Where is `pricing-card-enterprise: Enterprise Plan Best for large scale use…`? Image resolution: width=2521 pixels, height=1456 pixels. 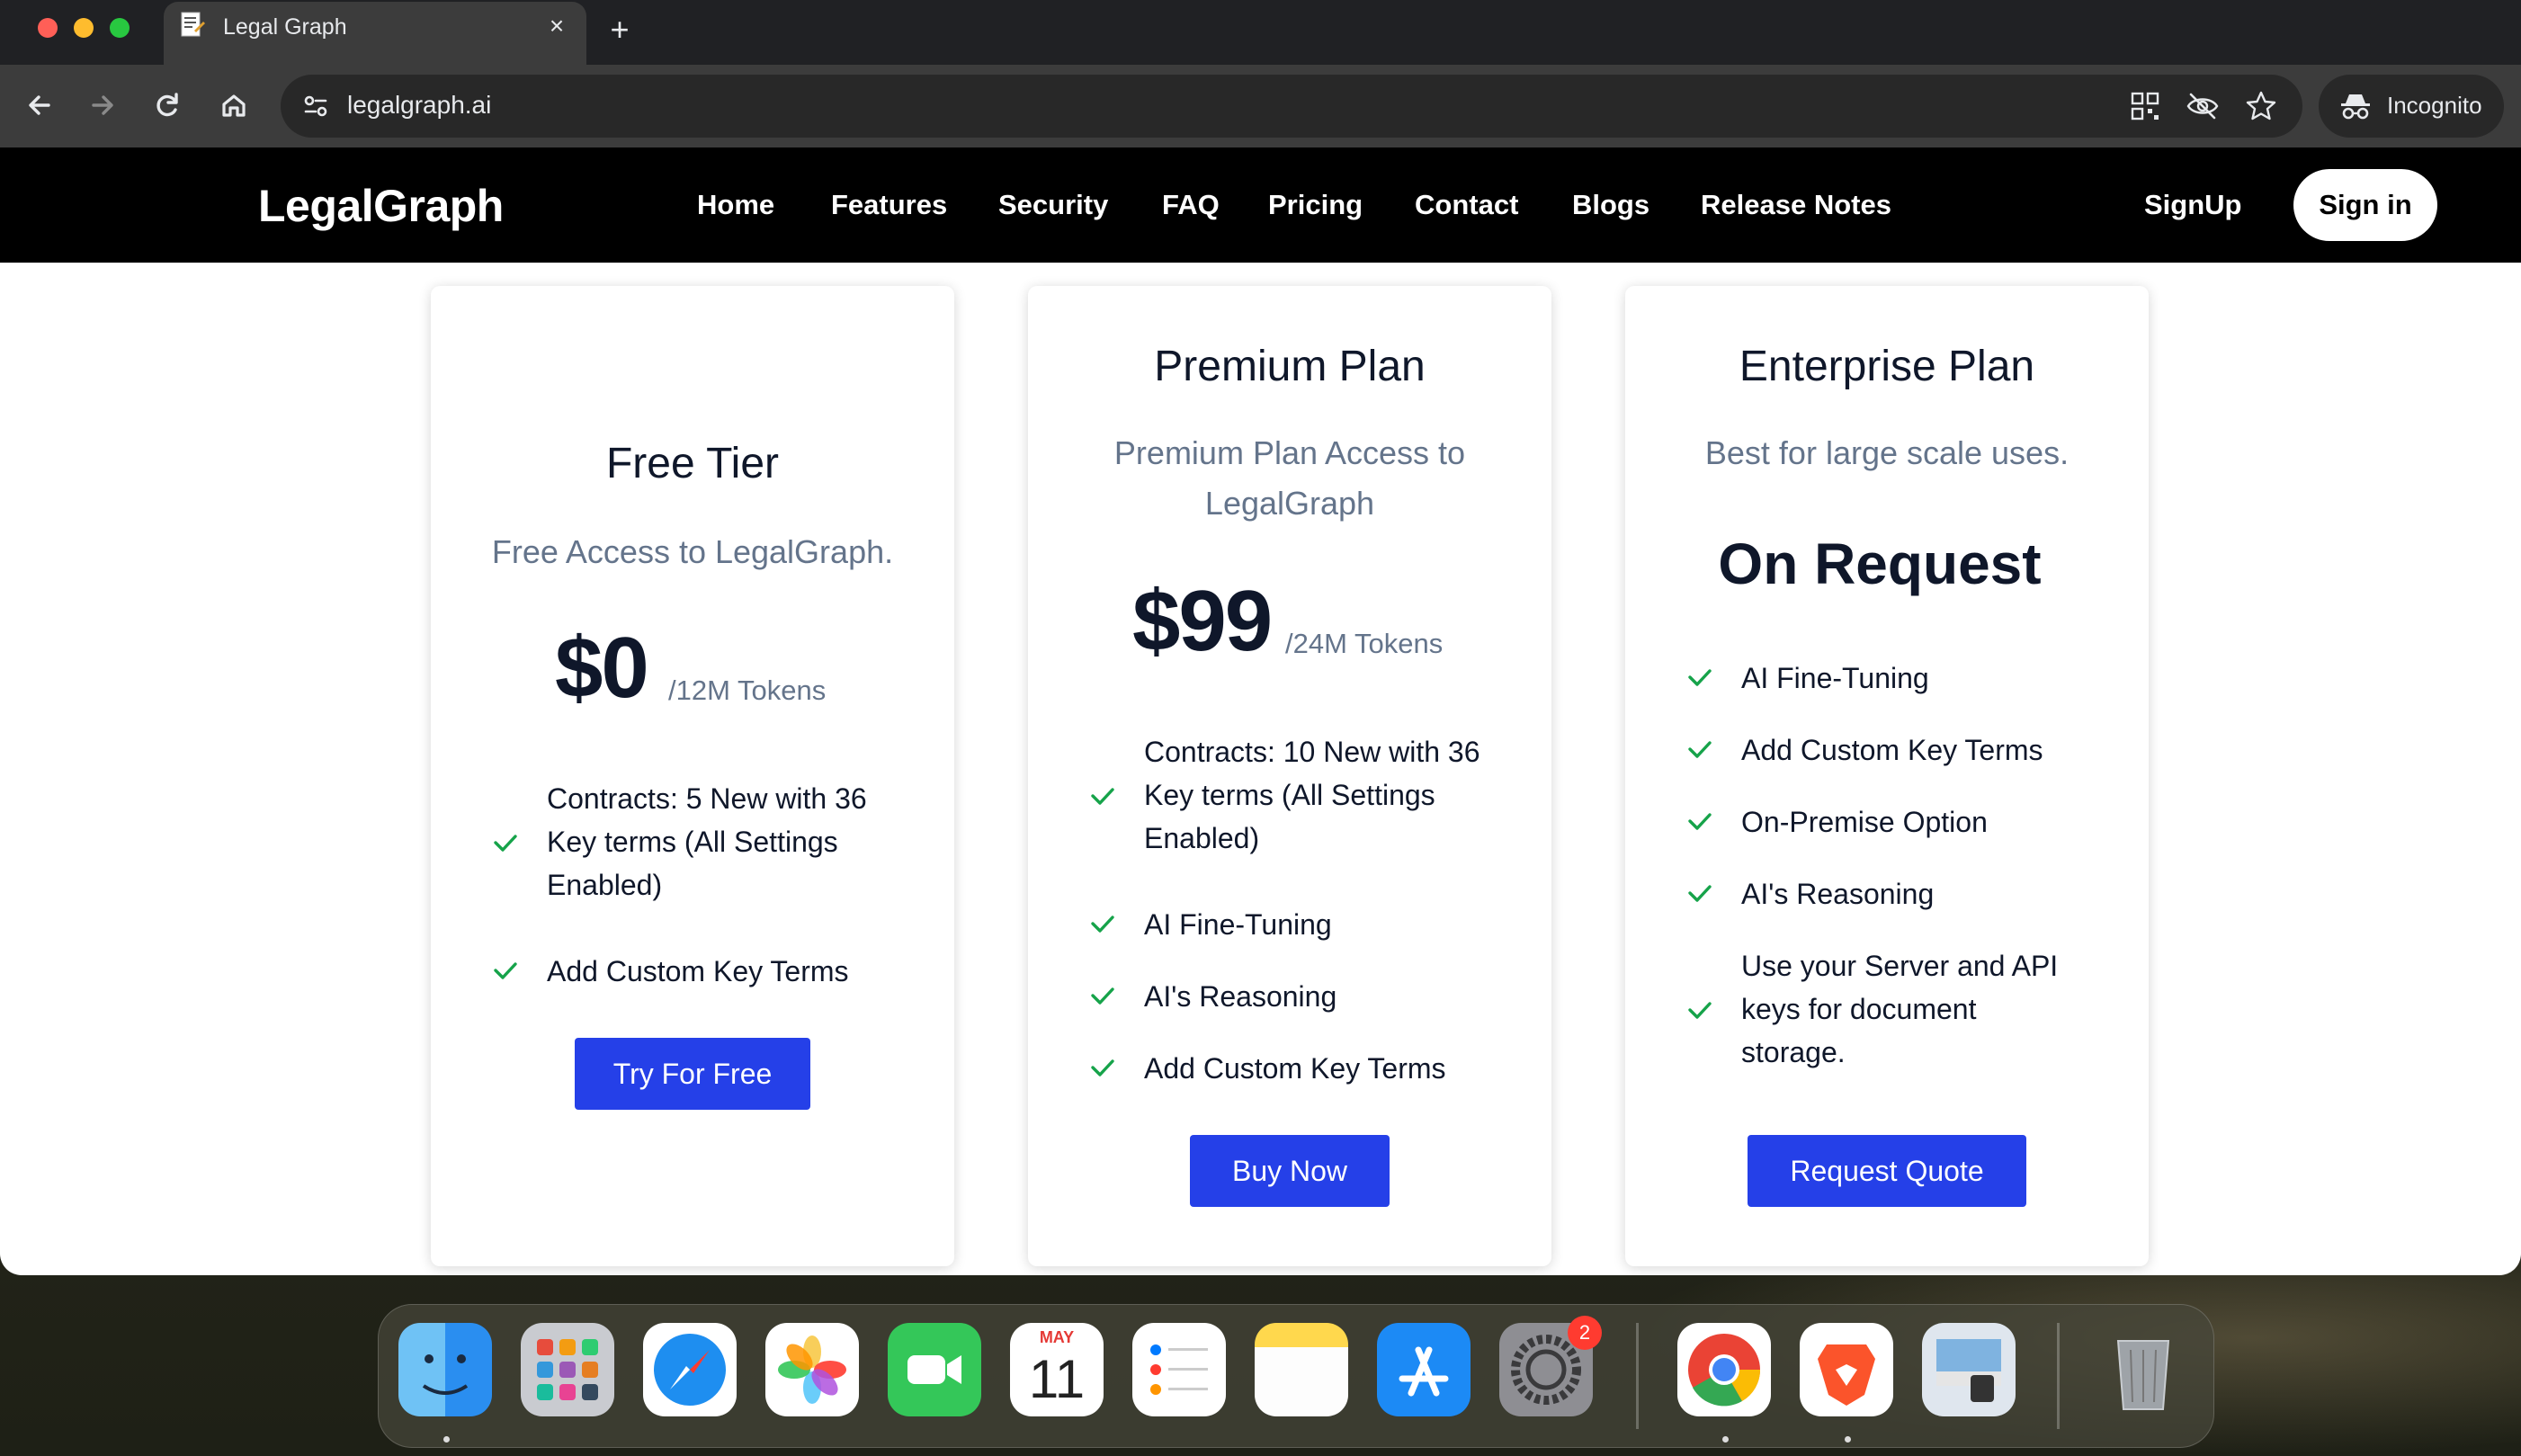
pricing-card-enterprise: Enterprise Plan Best for large scale use… is located at coordinates (1887, 776).